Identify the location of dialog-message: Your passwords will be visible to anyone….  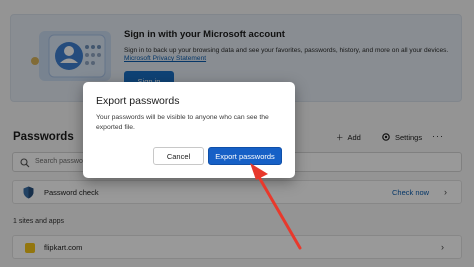
(182, 122).